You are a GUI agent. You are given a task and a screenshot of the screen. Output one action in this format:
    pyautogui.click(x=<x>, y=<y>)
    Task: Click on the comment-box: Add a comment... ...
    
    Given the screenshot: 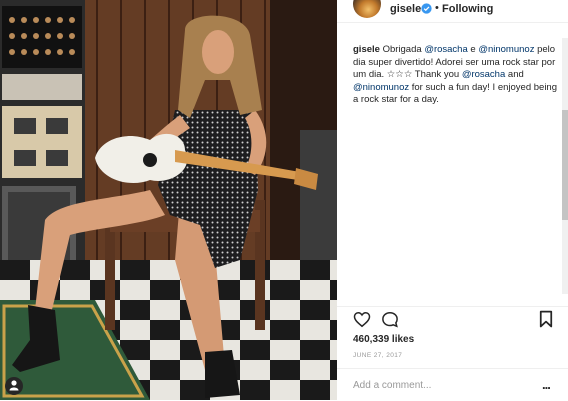 What is the action you would take?
    pyautogui.click(x=452, y=384)
    